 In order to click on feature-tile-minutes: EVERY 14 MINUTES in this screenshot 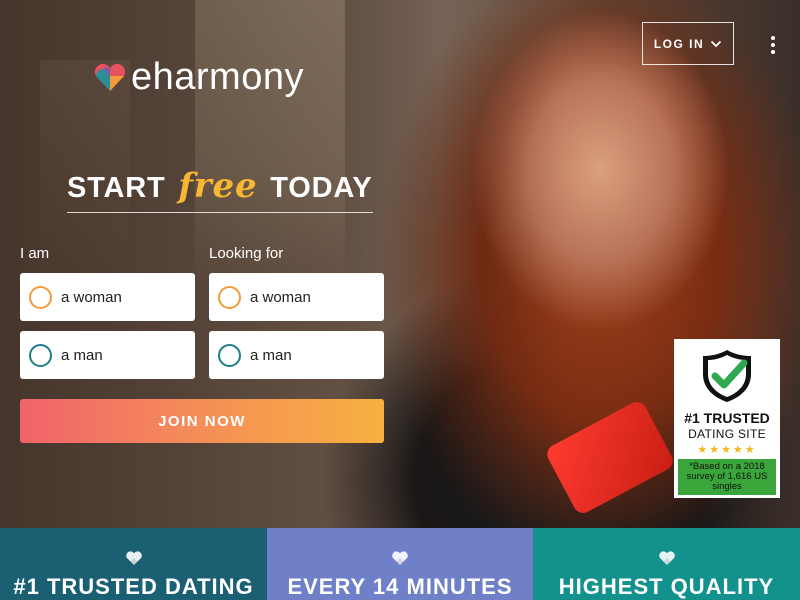, I will do `click(400, 564)`.